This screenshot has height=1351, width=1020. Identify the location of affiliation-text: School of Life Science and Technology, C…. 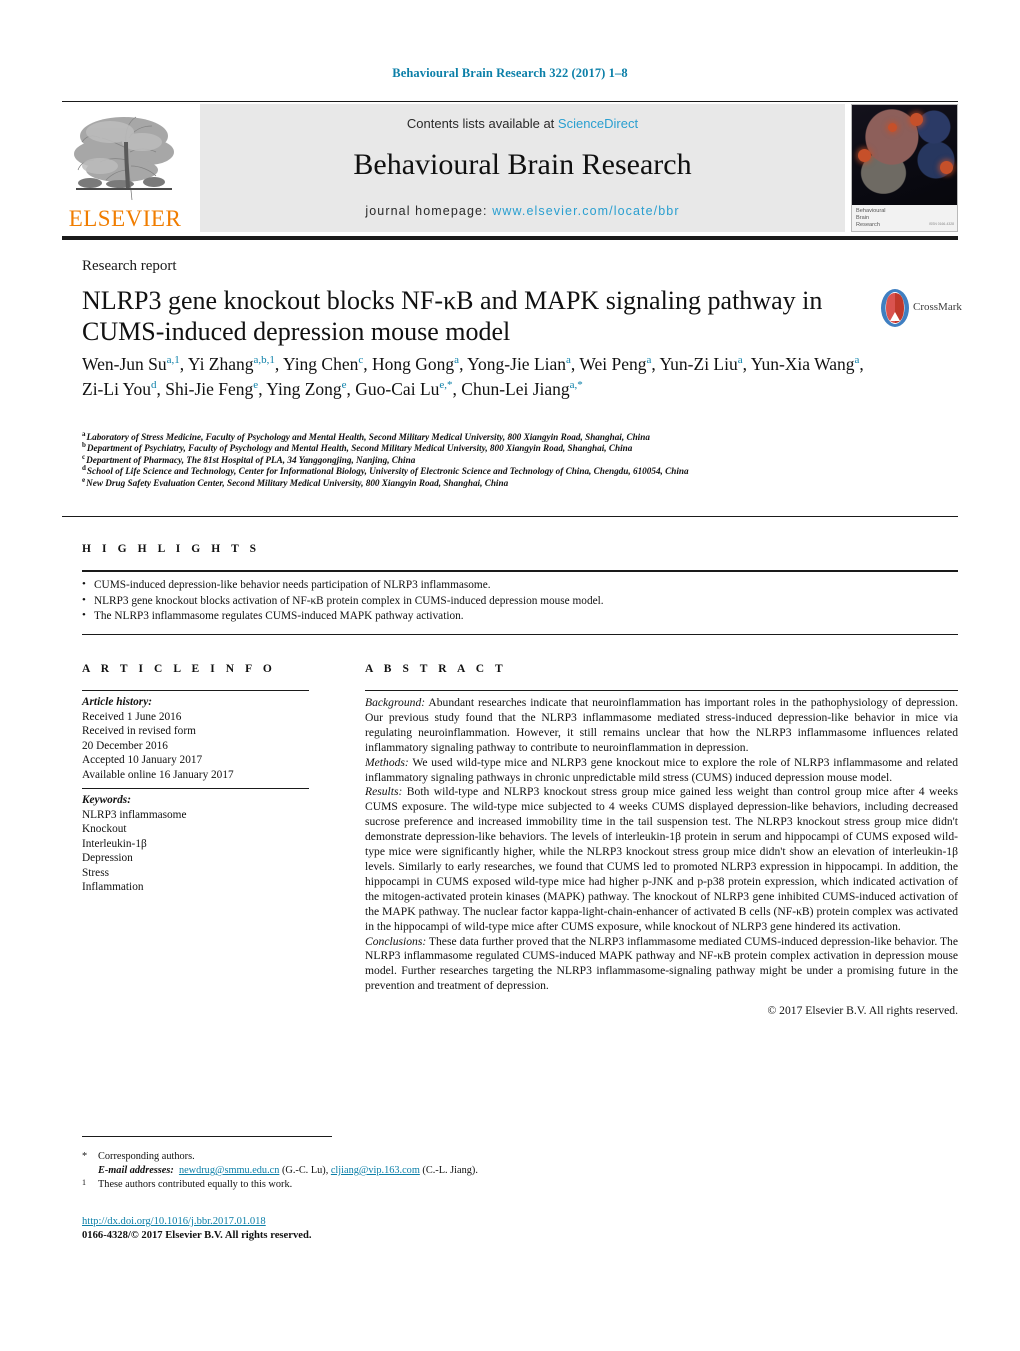
(387, 471).